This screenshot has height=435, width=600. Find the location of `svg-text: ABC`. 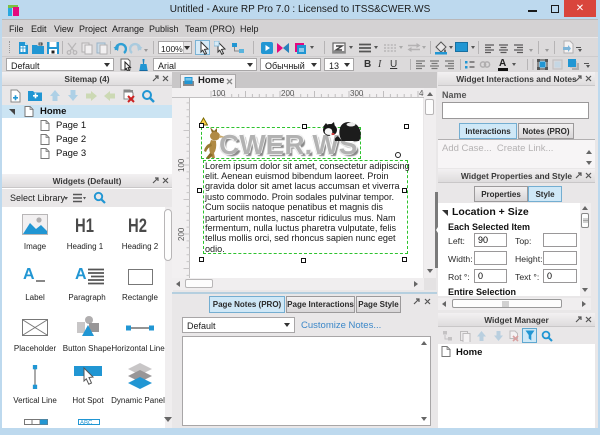

svg-text: ABC is located at coordinates (86, 424).